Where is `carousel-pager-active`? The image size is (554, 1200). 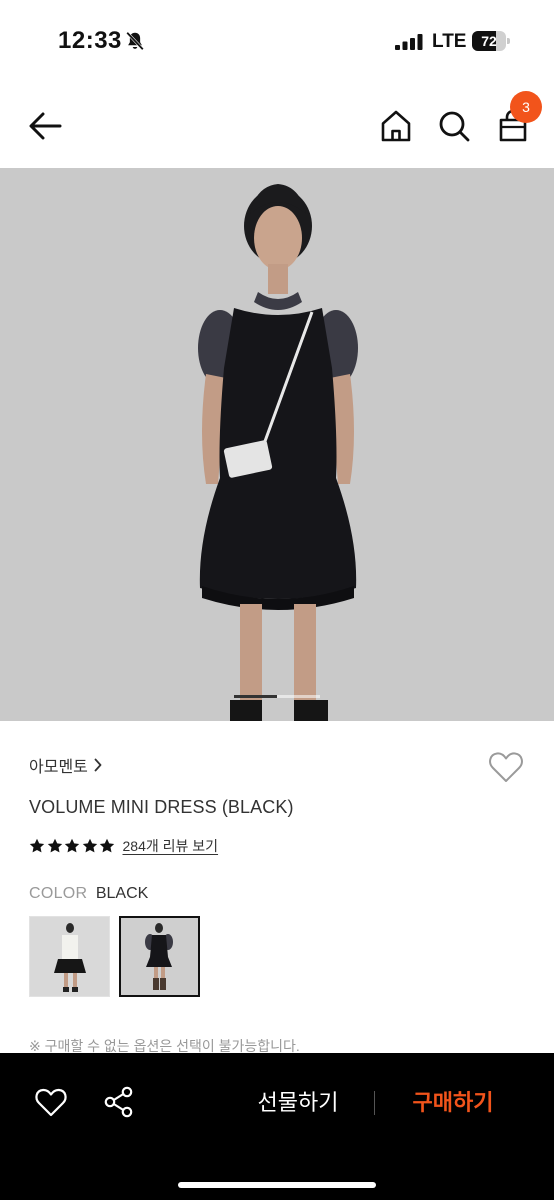
carousel-pager-active is located at coordinates (255, 696).